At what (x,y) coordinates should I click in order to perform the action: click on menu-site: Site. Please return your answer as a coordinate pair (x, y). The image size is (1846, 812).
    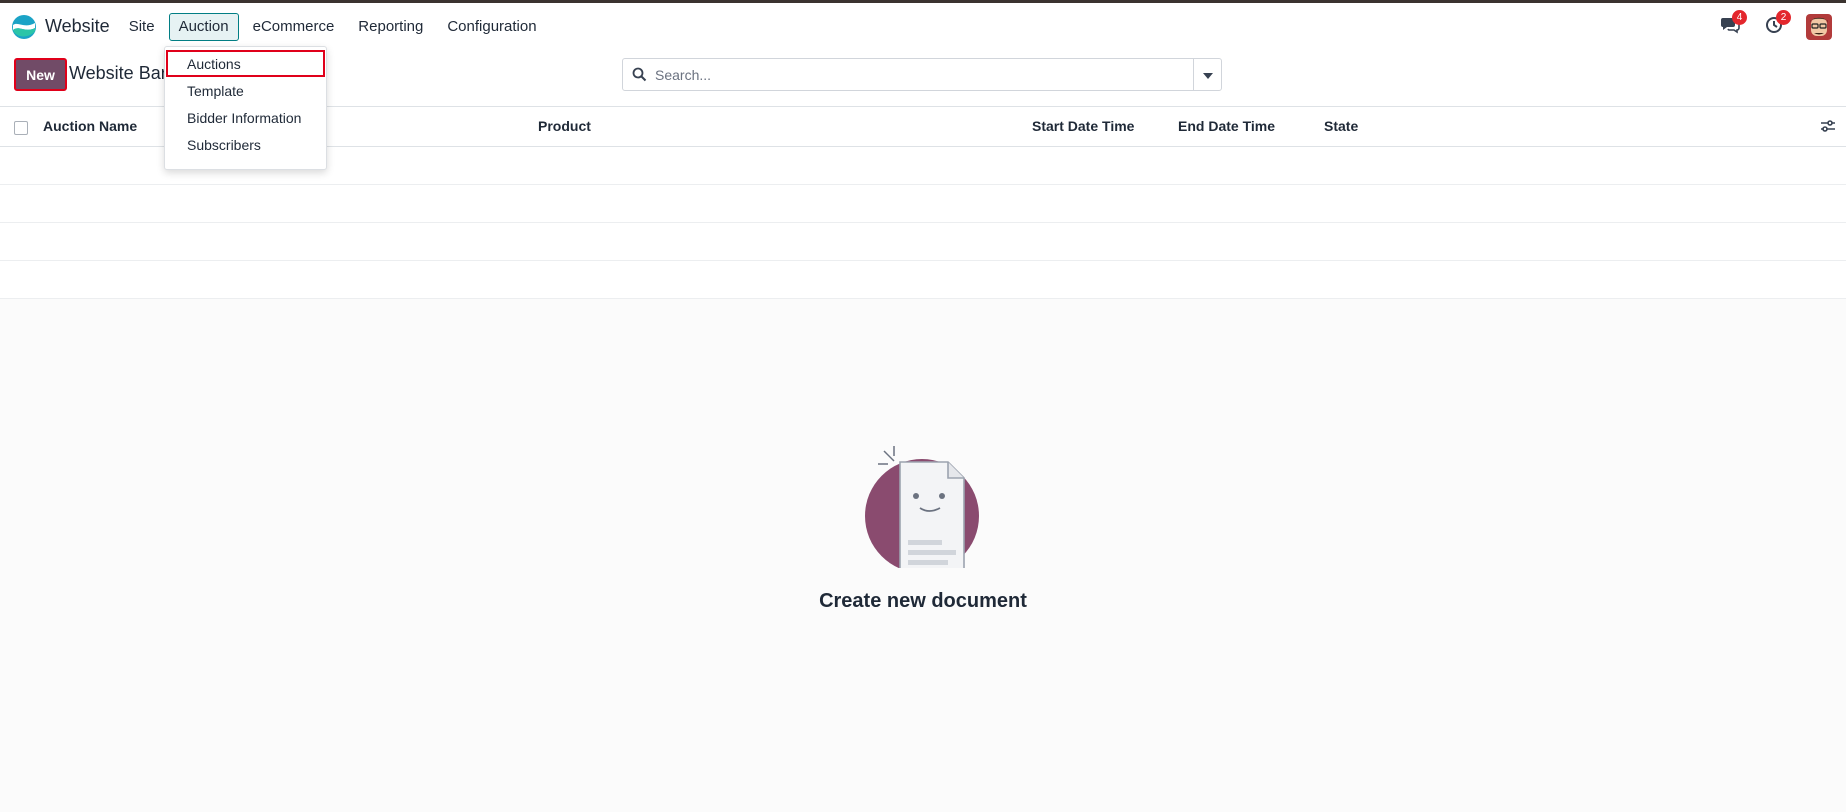
    Looking at the image, I should click on (142, 27).